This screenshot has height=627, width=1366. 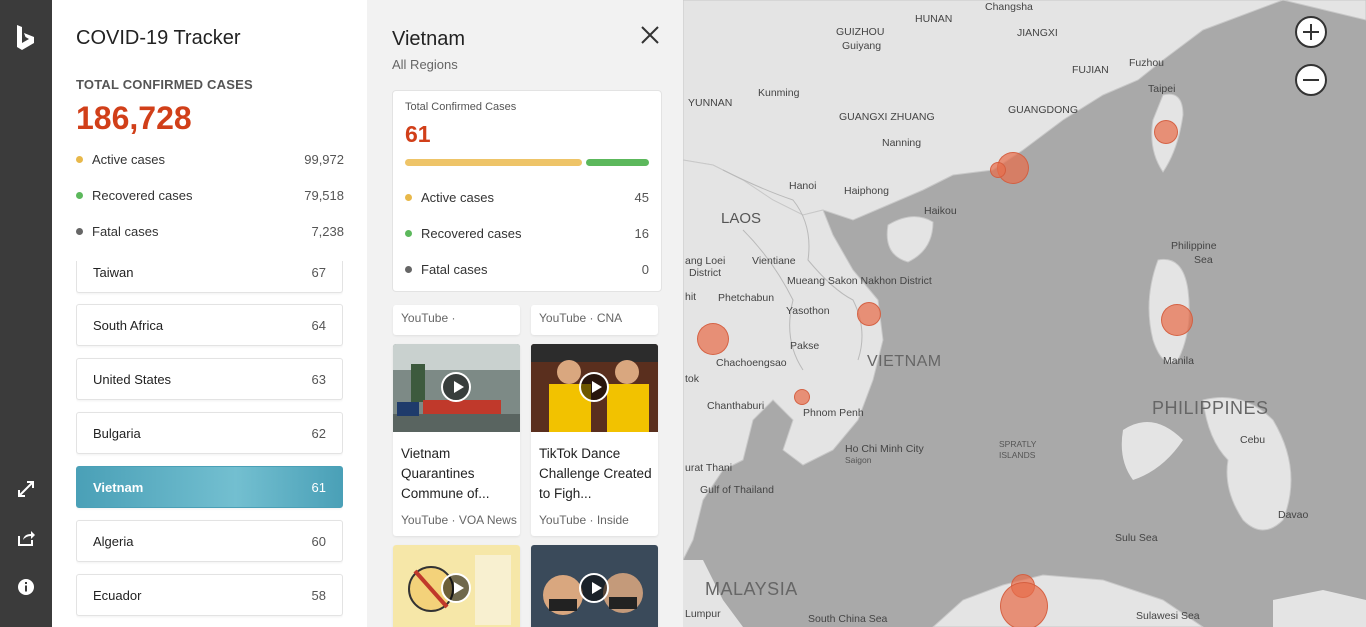 What do you see at coordinates (134, 118) in the screenshot?
I see `total-confirmed-value: 186,728` at bounding box center [134, 118].